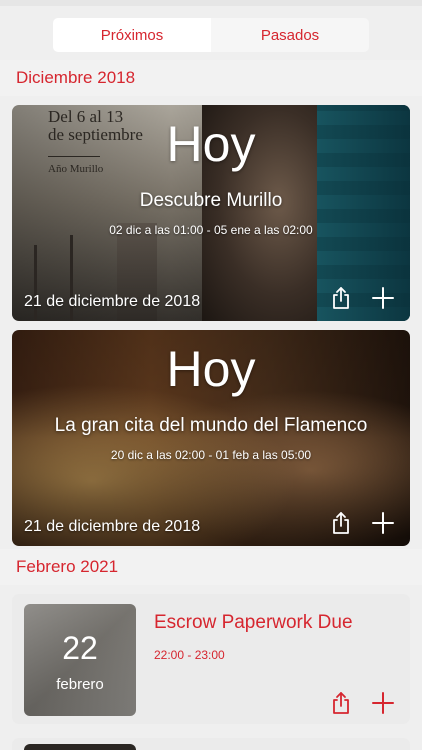 The height and width of the screenshot is (750, 422). What do you see at coordinates (211, 455) in the screenshot?
I see `event-date-range: 20 dic a las 02:00 - 01 feb a las 05:00` at bounding box center [211, 455].